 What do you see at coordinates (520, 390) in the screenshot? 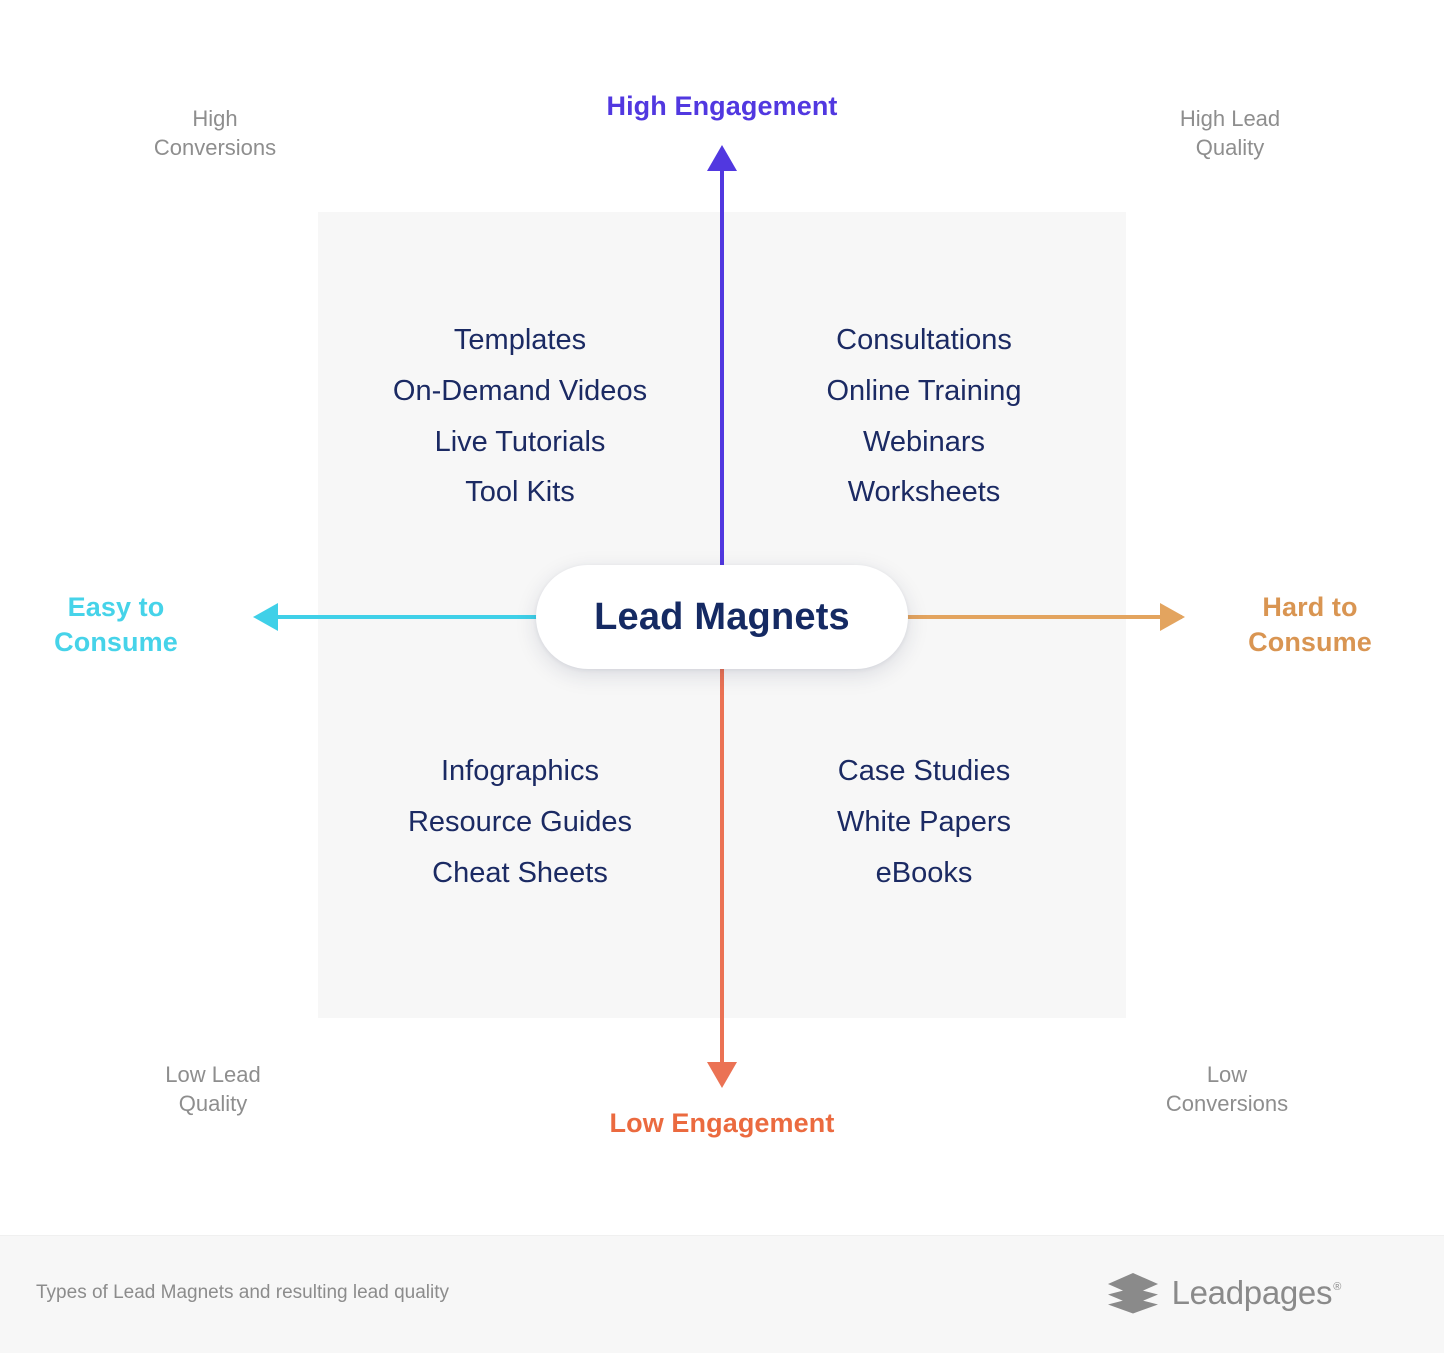
I see `quadrant-item: On-Demand Videos` at bounding box center [520, 390].